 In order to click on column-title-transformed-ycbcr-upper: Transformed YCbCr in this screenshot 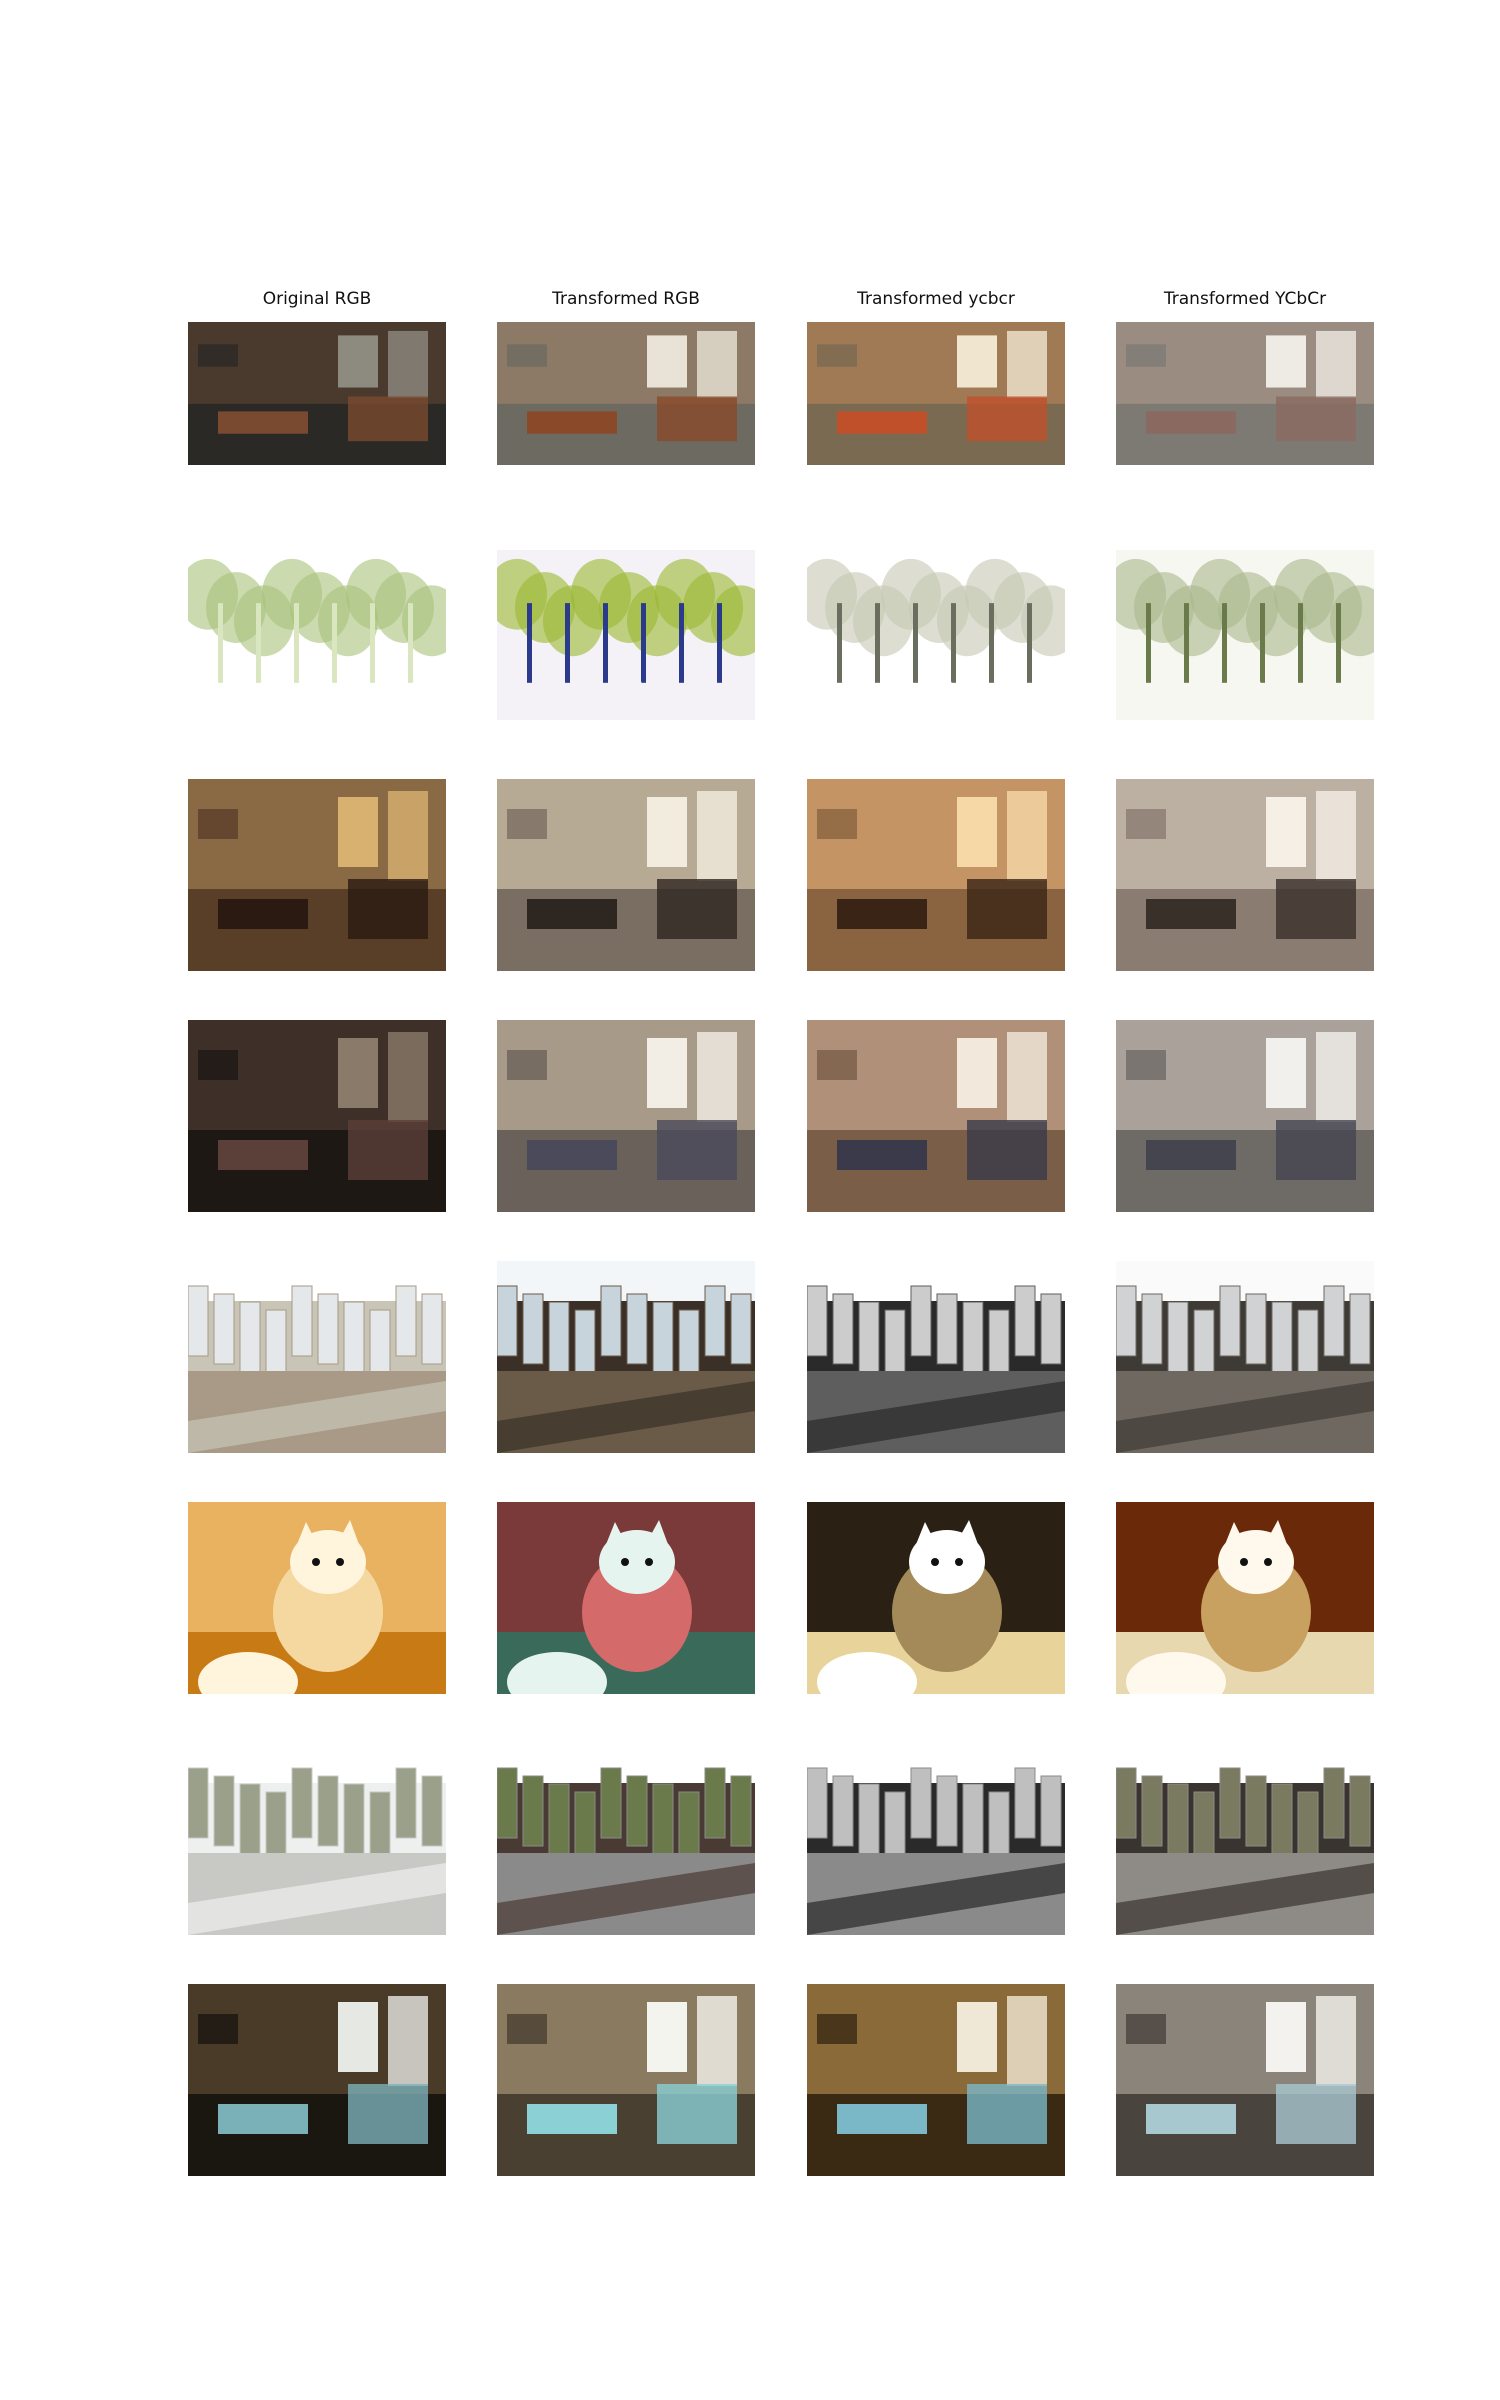, I will do `click(1245, 299)`.